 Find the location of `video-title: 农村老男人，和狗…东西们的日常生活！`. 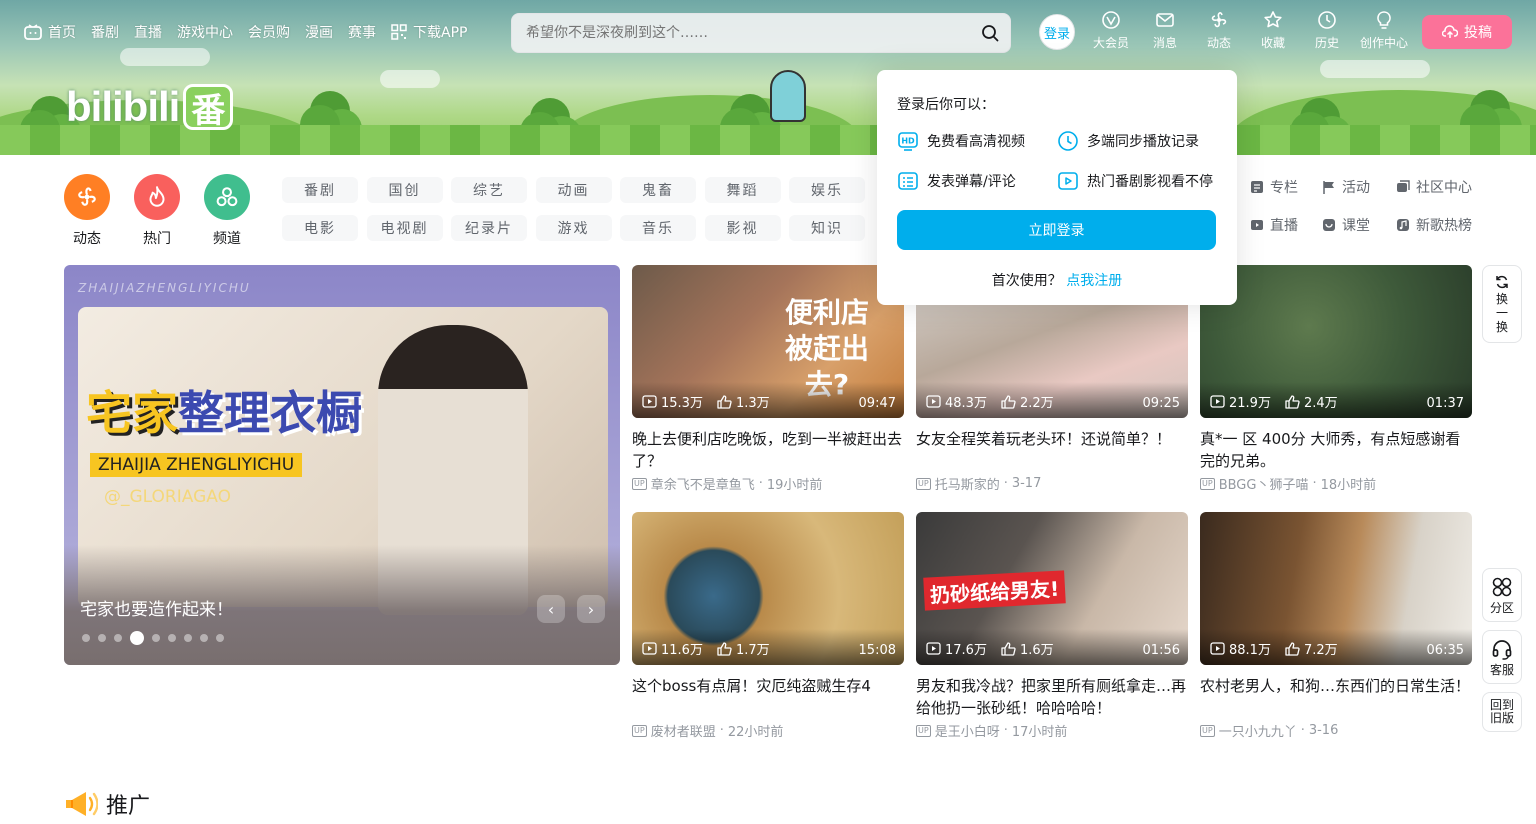

video-title: 农村老男人，和狗…东西们的日常生活！ is located at coordinates (1336, 697).